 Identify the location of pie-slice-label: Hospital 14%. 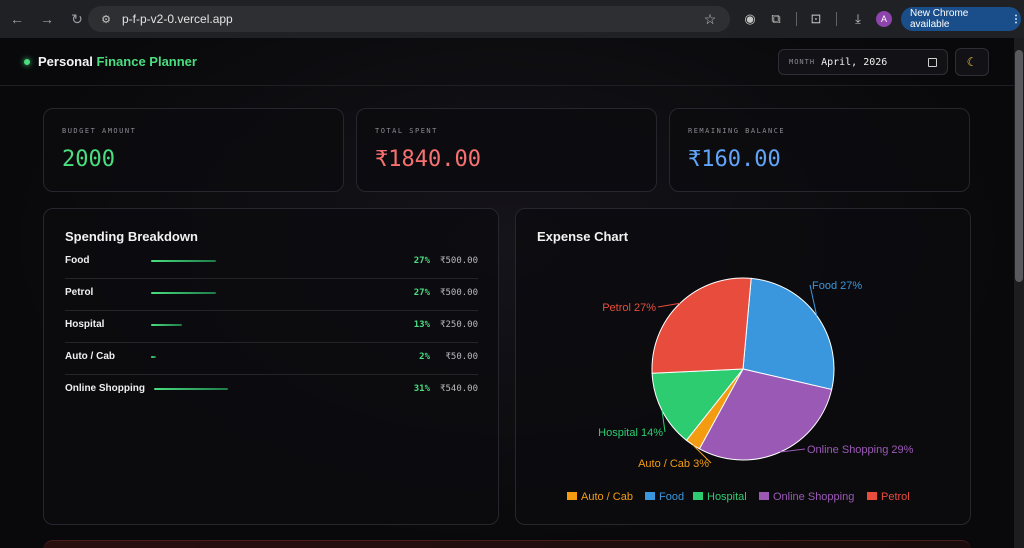
(630, 433).